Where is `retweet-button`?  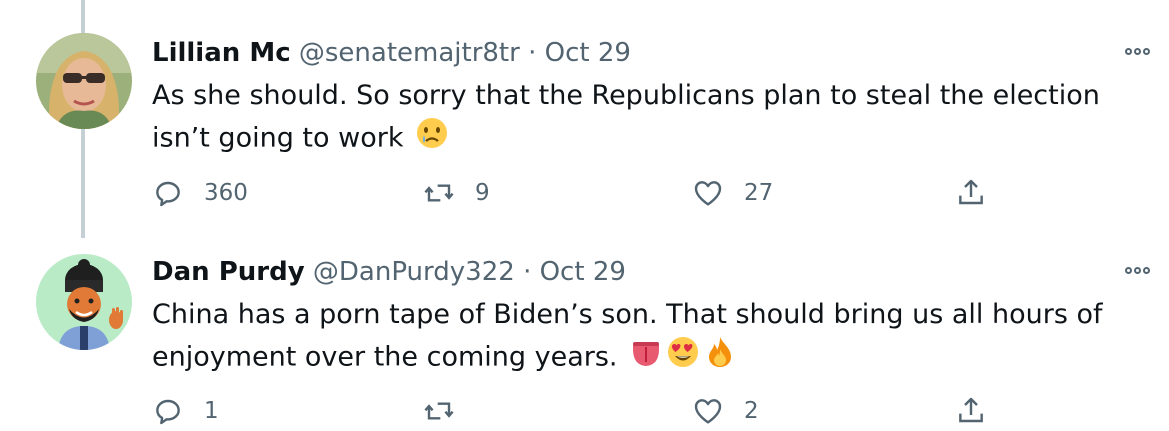 retweet-button is located at coordinates (449, 411).